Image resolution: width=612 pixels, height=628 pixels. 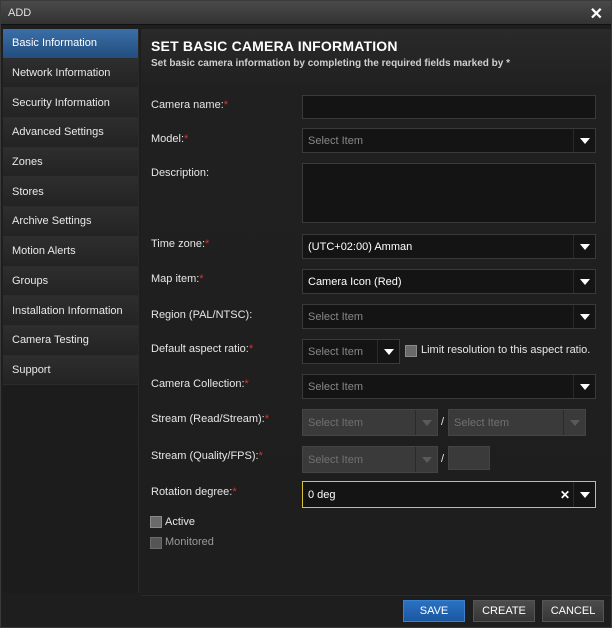 I want to click on sidebar-item-motion-alerts: Motion Alerts, so click(x=70, y=251).